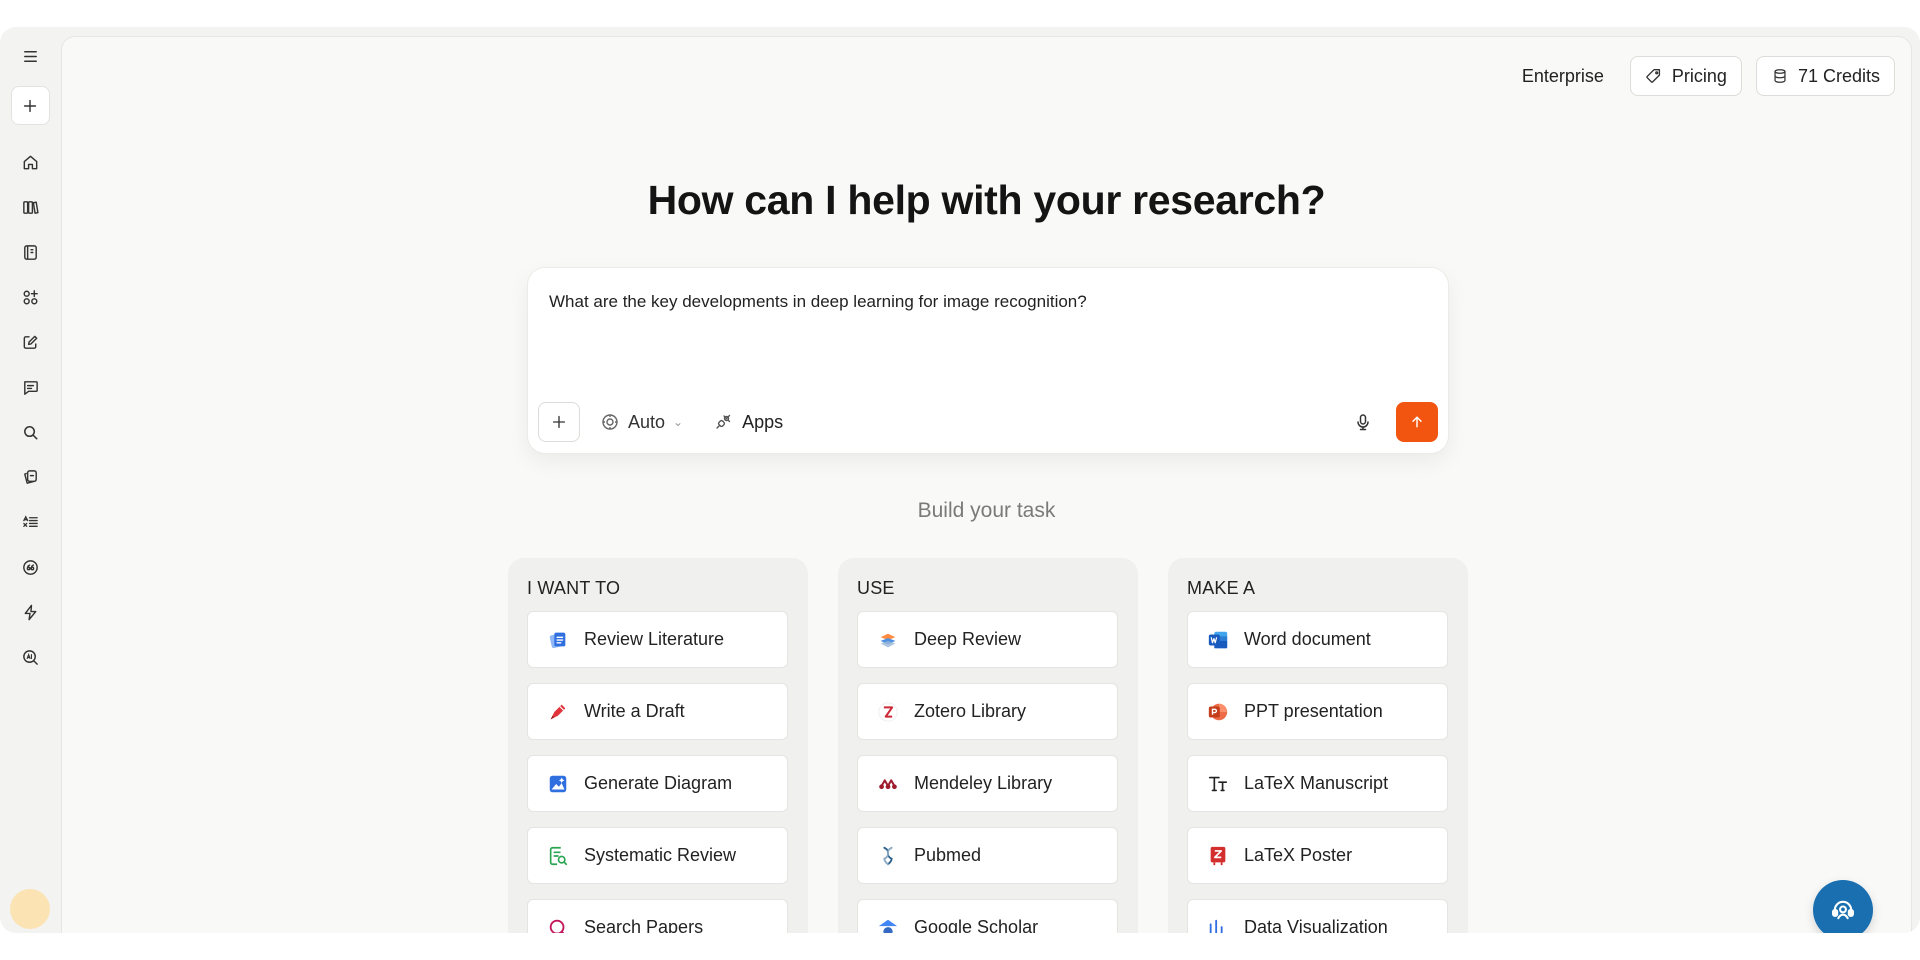 This screenshot has width=1920, height=960. What do you see at coordinates (30, 162) in the screenshot?
I see `home-icon` at bounding box center [30, 162].